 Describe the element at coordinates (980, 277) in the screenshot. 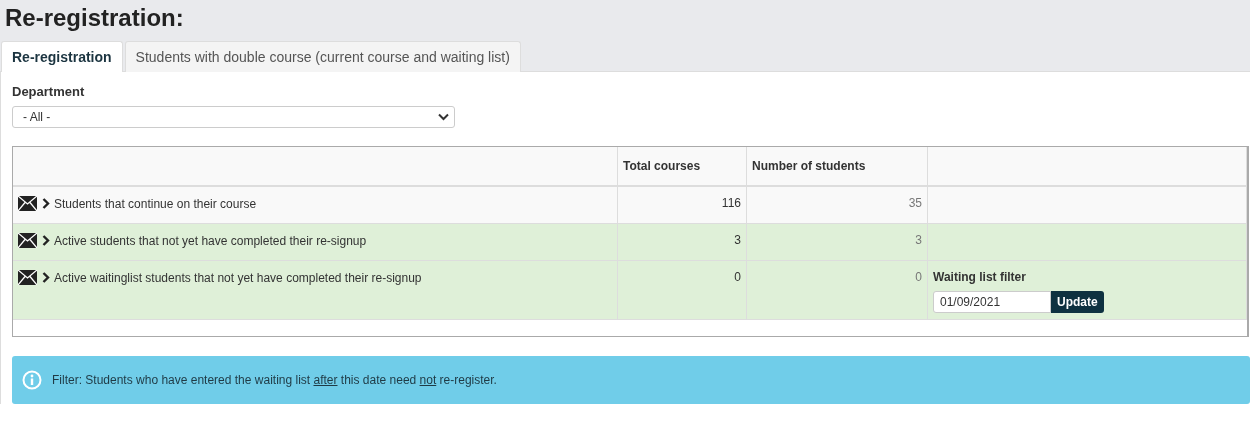

I see `filter-label: Waiting list filter` at that location.